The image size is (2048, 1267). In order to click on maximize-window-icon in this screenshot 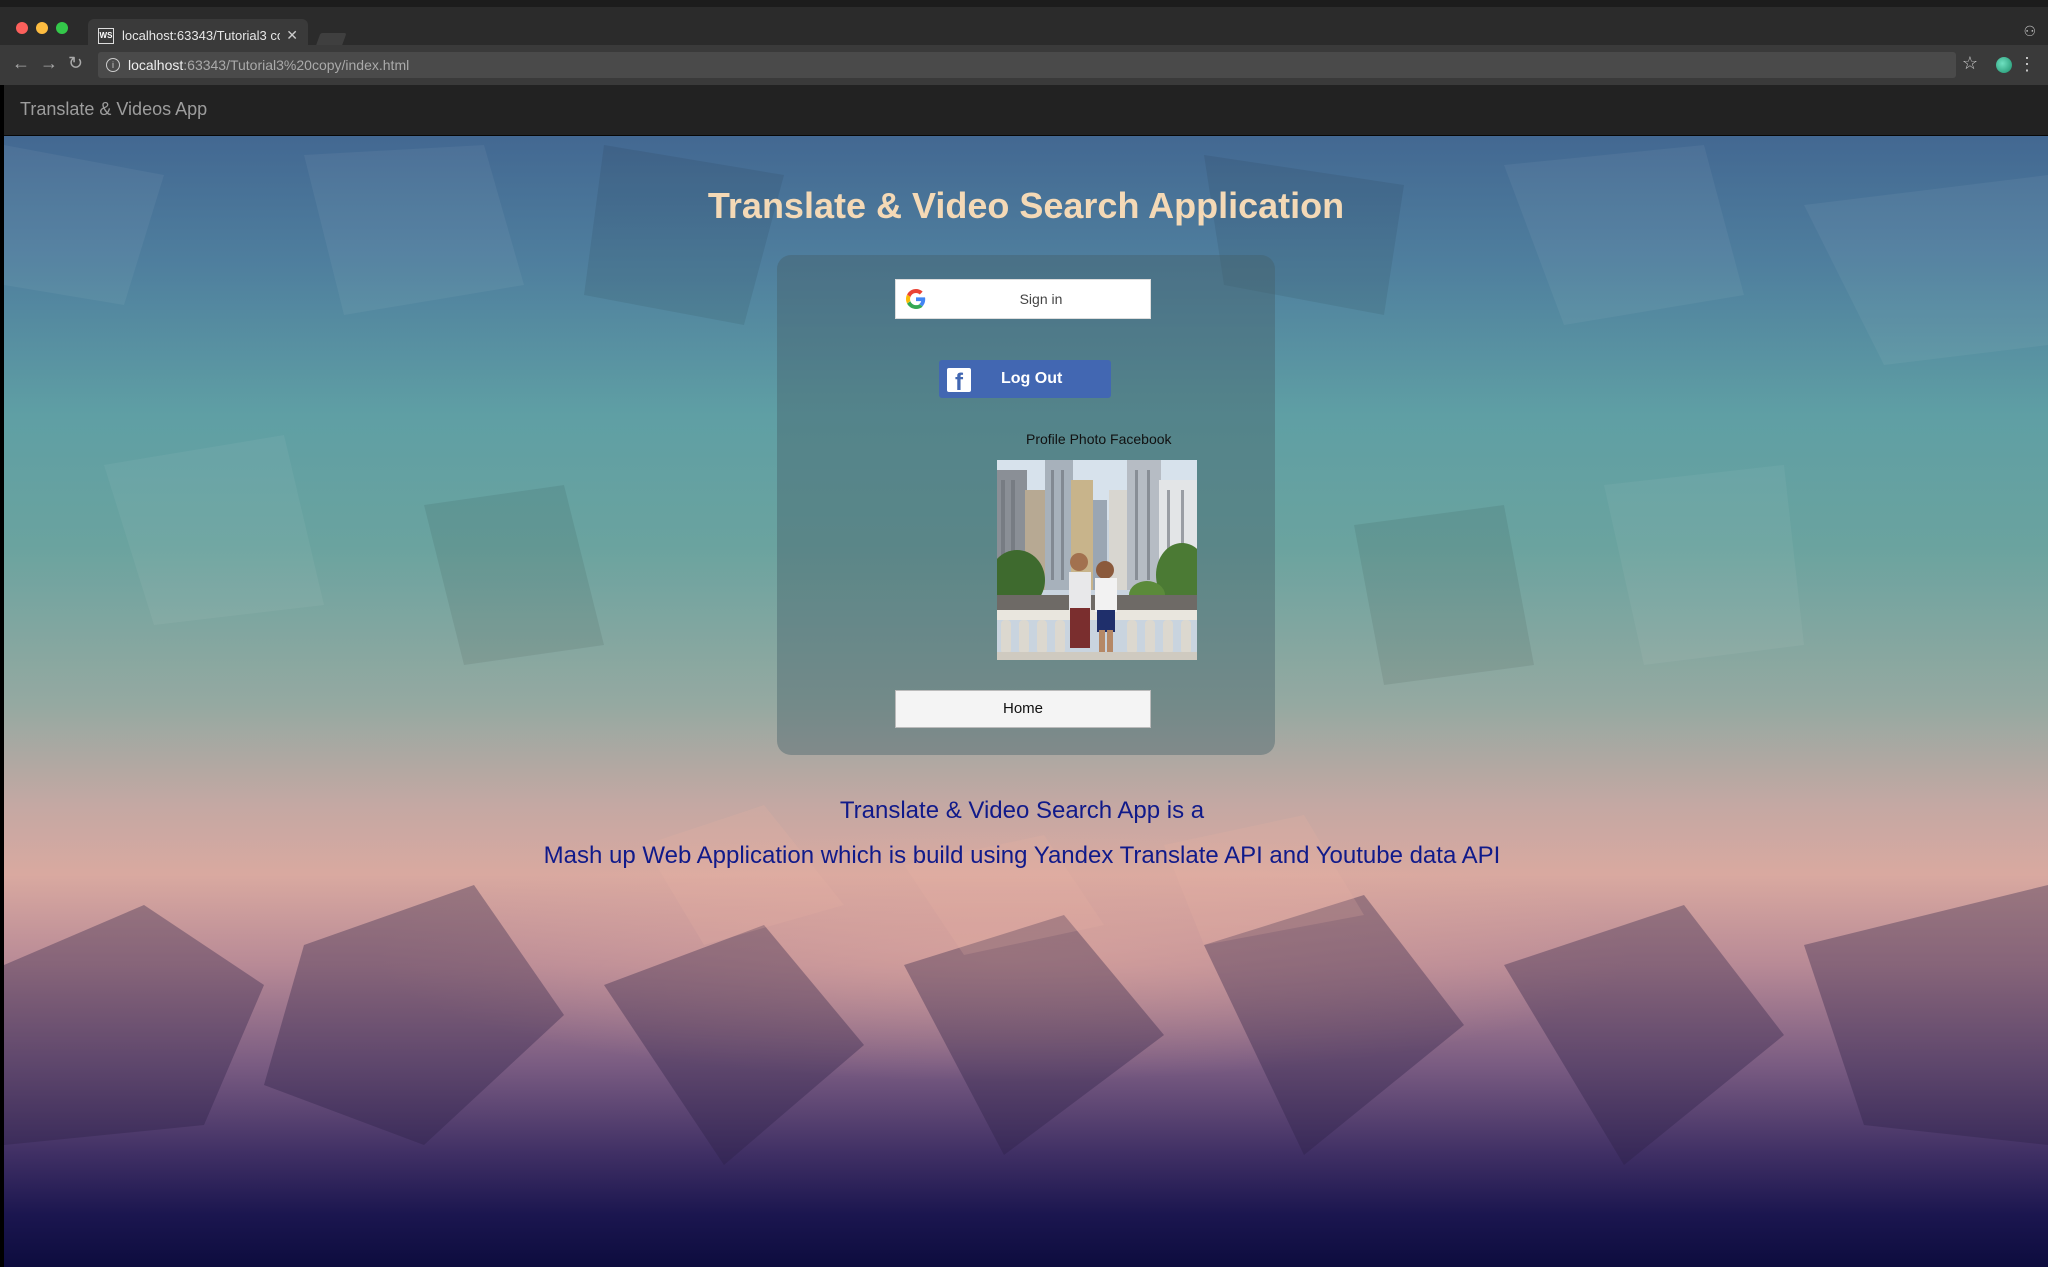, I will do `click(62, 28)`.